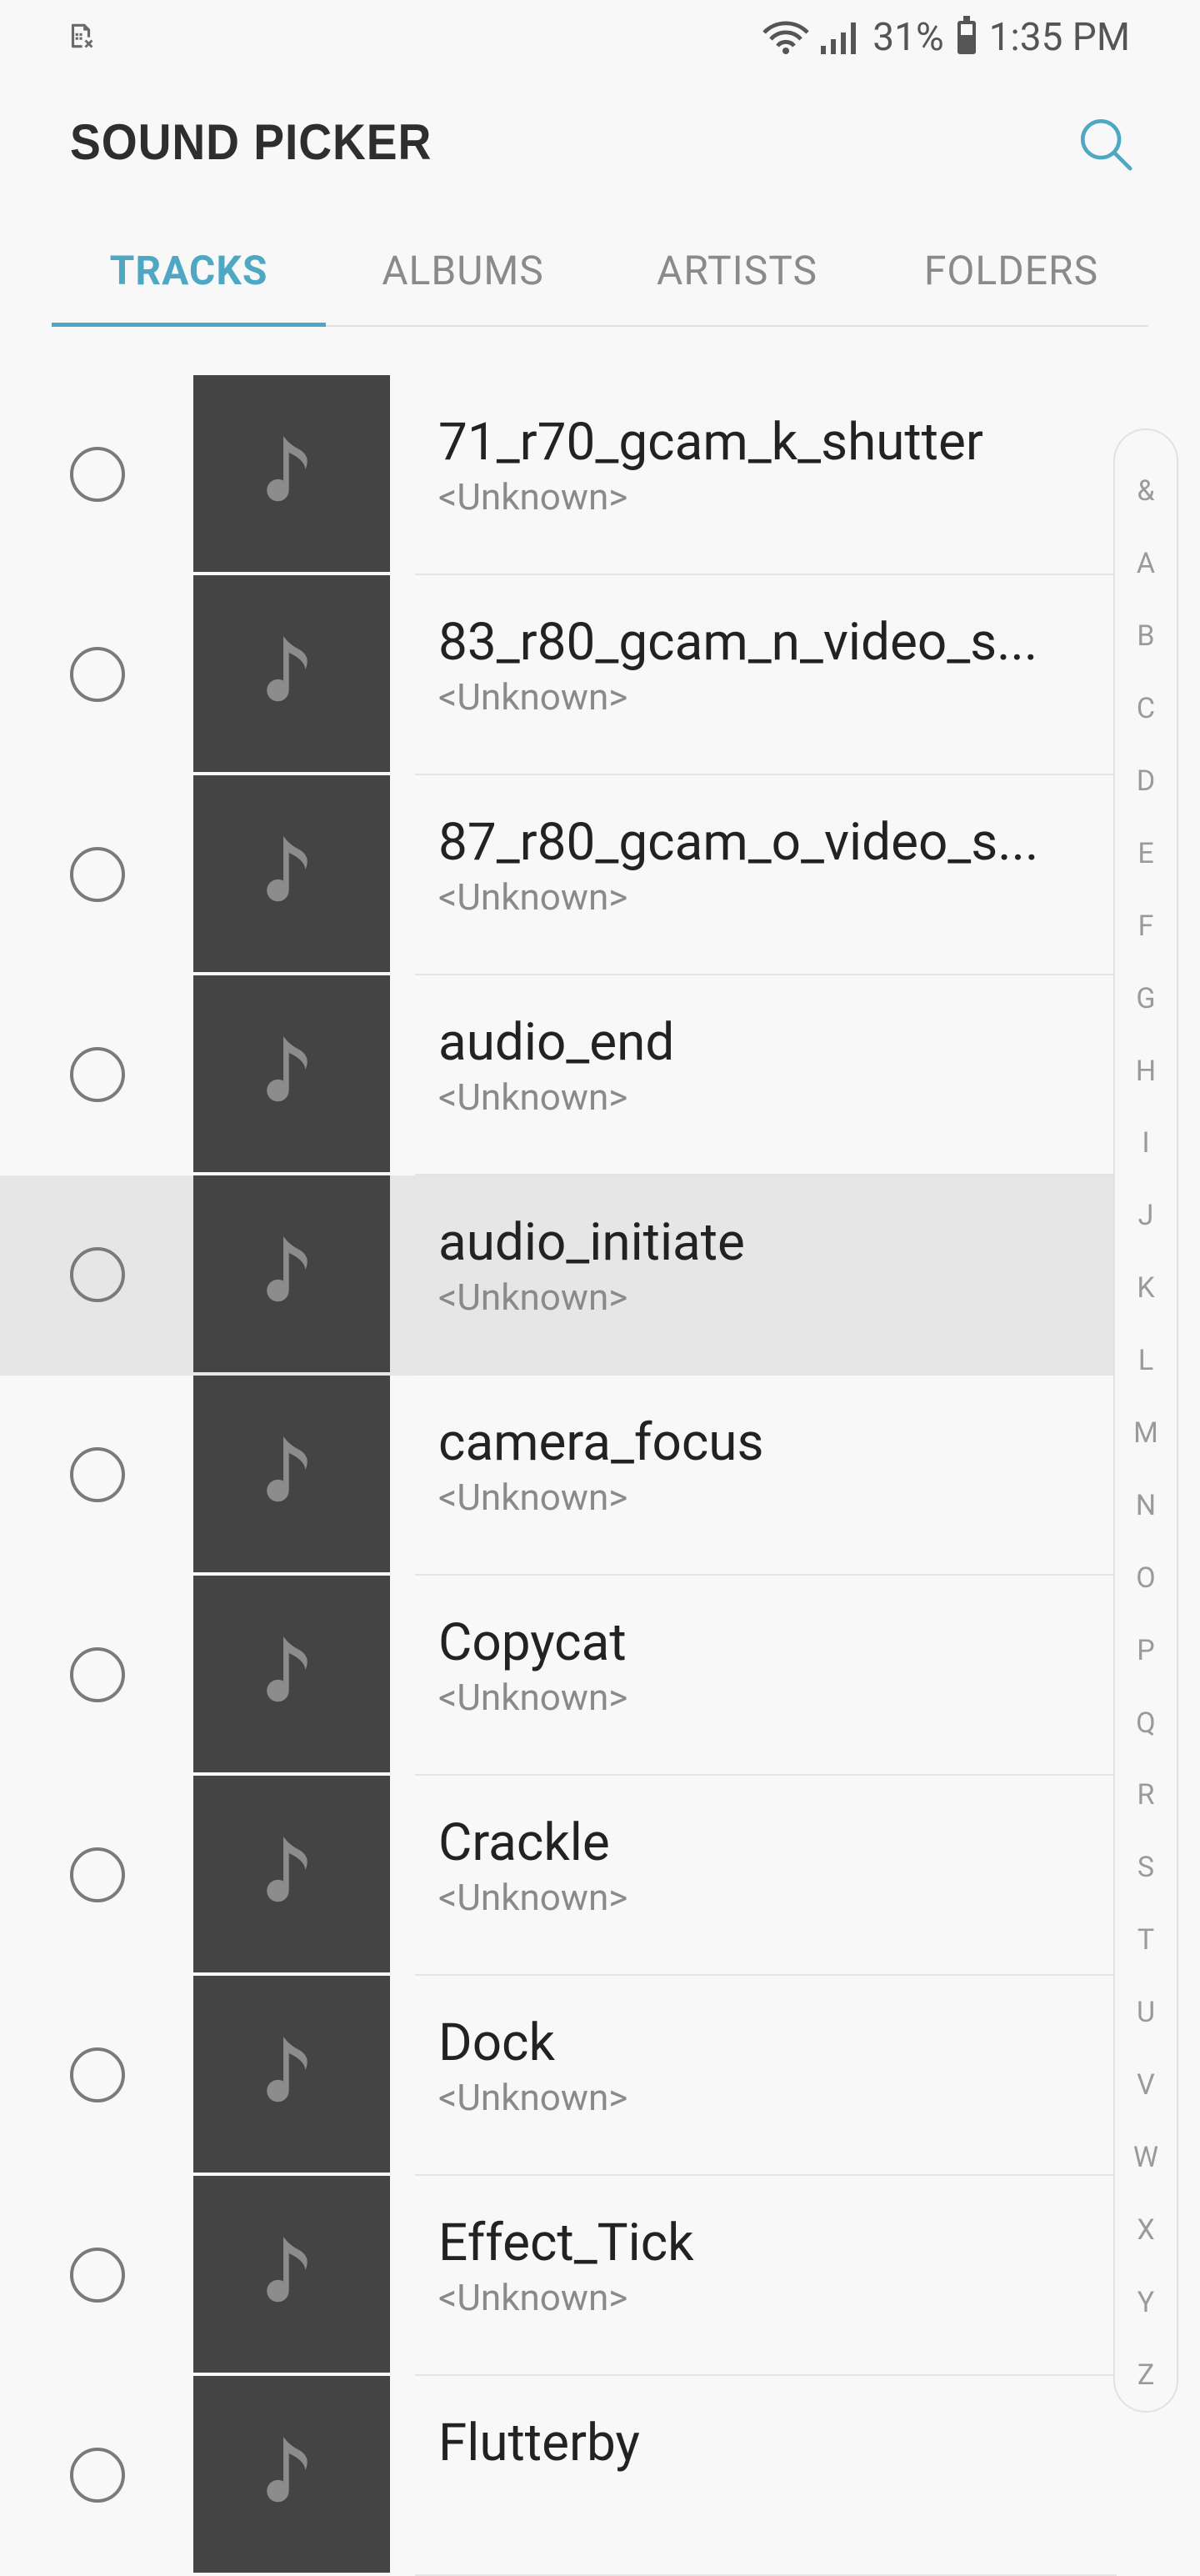 The image size is (1200, 2576). What do you see at coordinates (946, 37) in the screenshot?
I see `status-right: 31% 1:35 PM` at bounding box center [946, 37].